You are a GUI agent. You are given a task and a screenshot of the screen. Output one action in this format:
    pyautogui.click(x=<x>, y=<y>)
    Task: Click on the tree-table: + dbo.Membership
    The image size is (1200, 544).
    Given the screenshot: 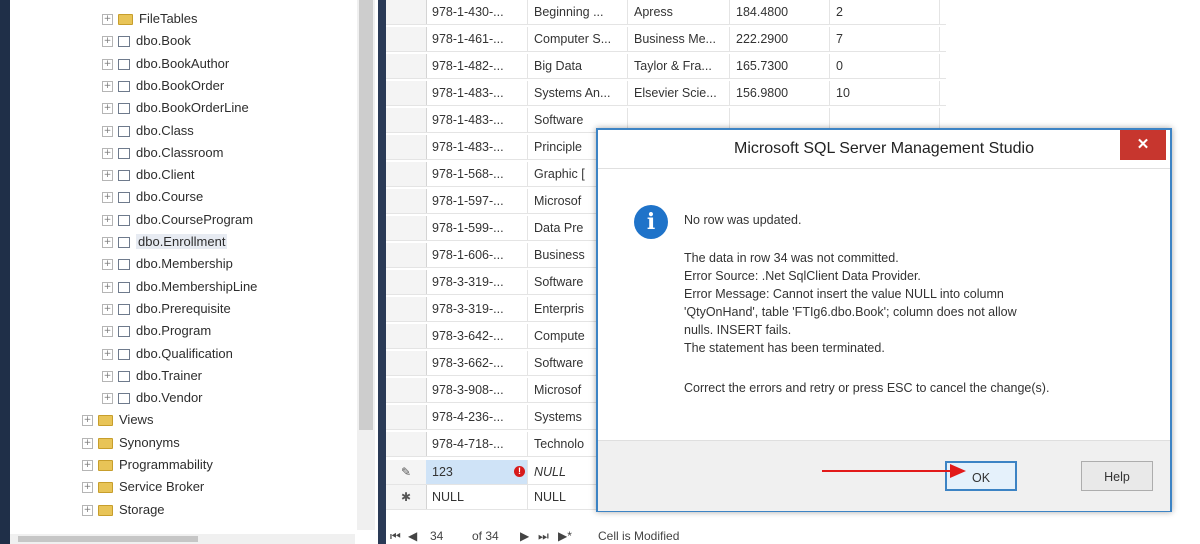 What is the action you would take?
    pyautogui.click(x=167, y=264)
    